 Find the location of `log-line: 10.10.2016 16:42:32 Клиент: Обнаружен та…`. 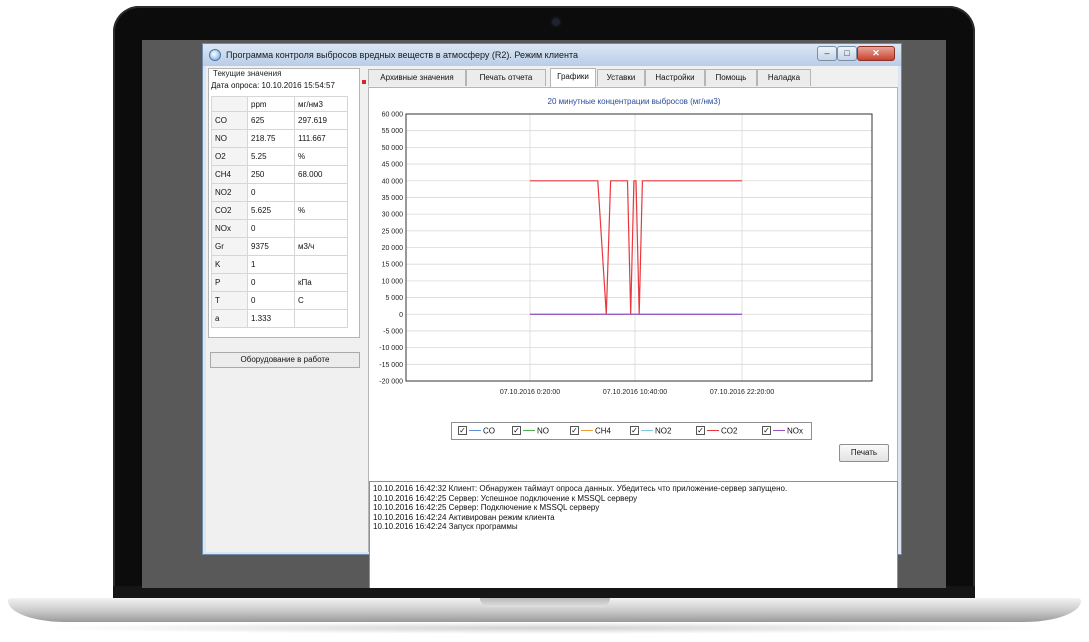

log-line: 10.10.2016 16:42:32 Клиент: Обнаружен та… is located at coordinates (580, 488).